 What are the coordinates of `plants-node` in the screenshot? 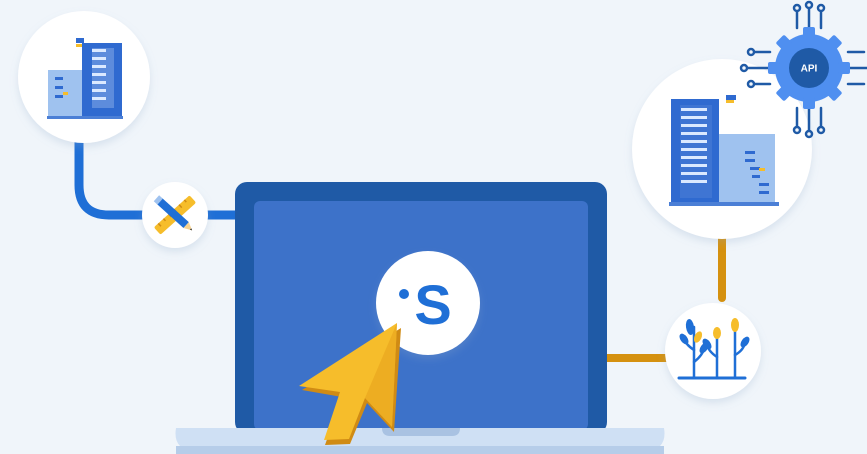 It's located at (713, 351).